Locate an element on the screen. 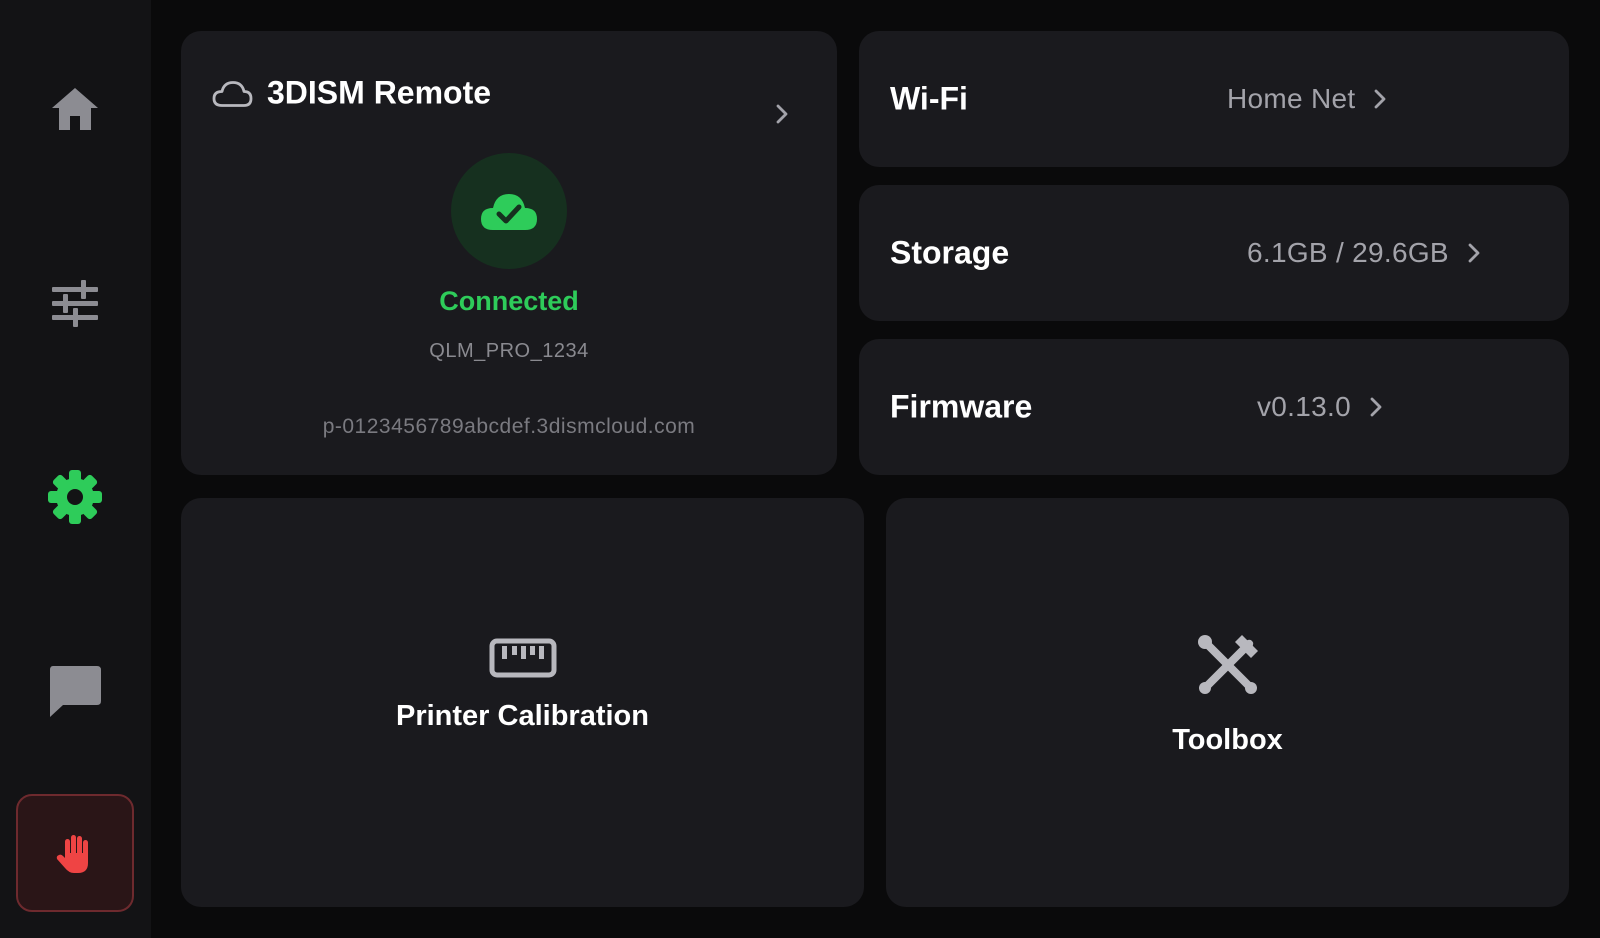  cloud-icon is located at coordinates (232, 93).